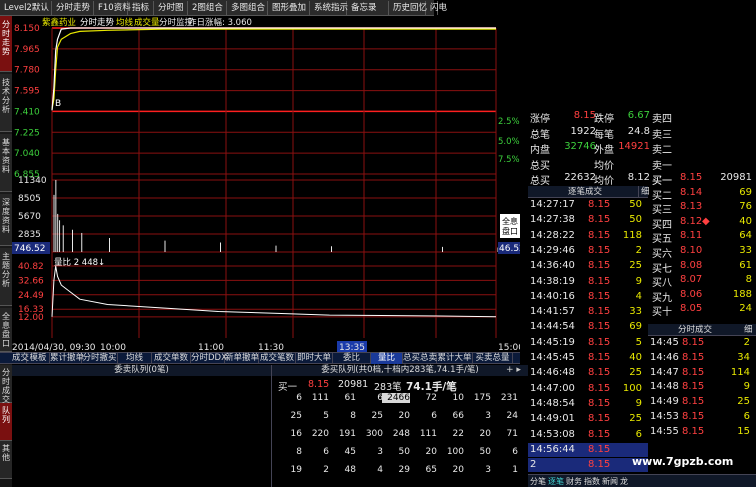  Describe the element at coordinates (290, 8) in the screenshot. I see `toolbar-item: 图形叠加` at that location.